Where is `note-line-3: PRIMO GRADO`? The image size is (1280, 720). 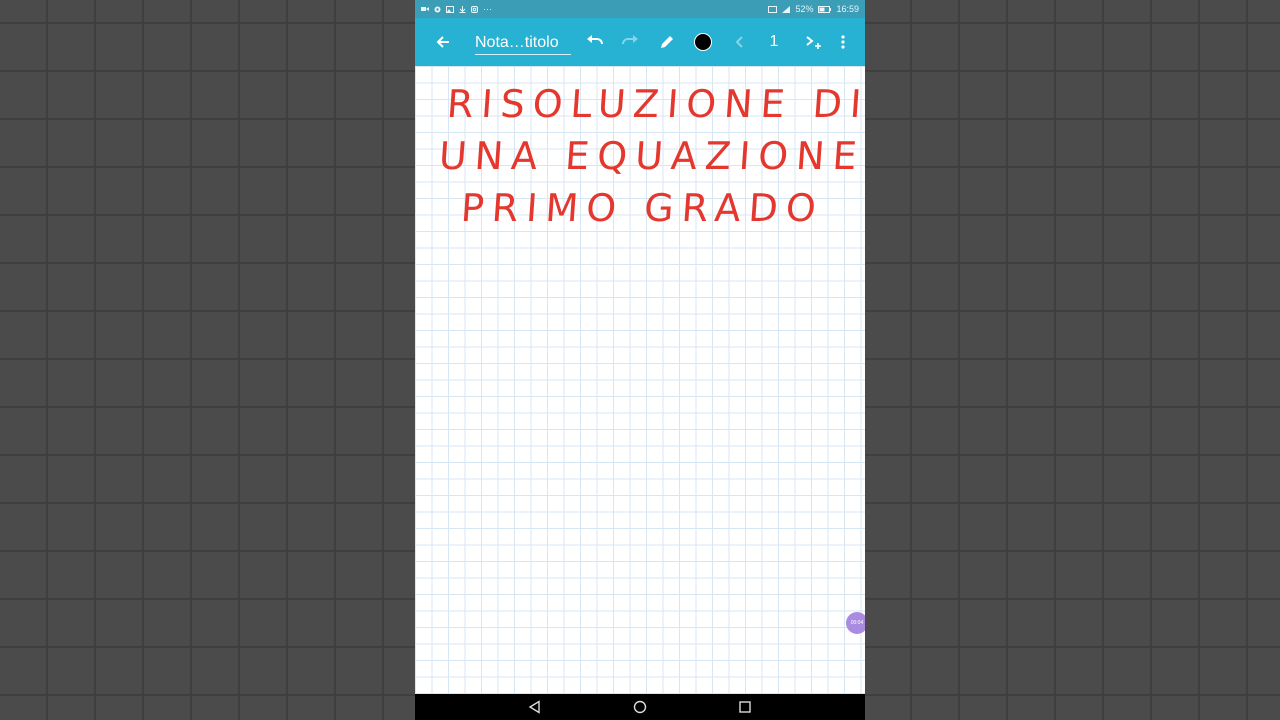 note-line-3: PRIMO GRADO is located at coordinates (642, 208).